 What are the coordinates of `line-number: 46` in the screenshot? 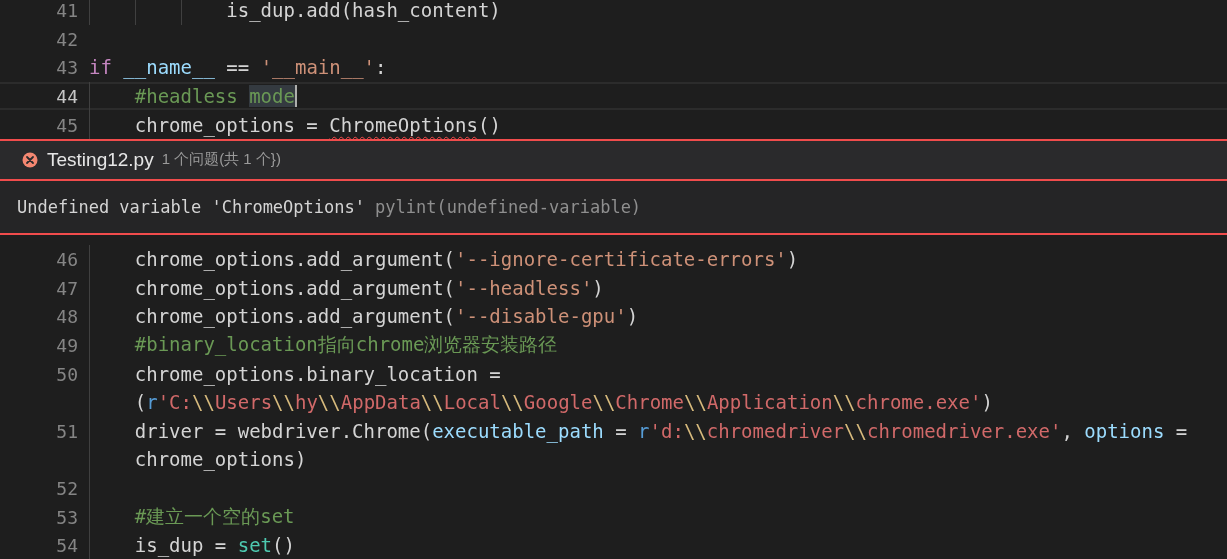 It's located at (67, 260).